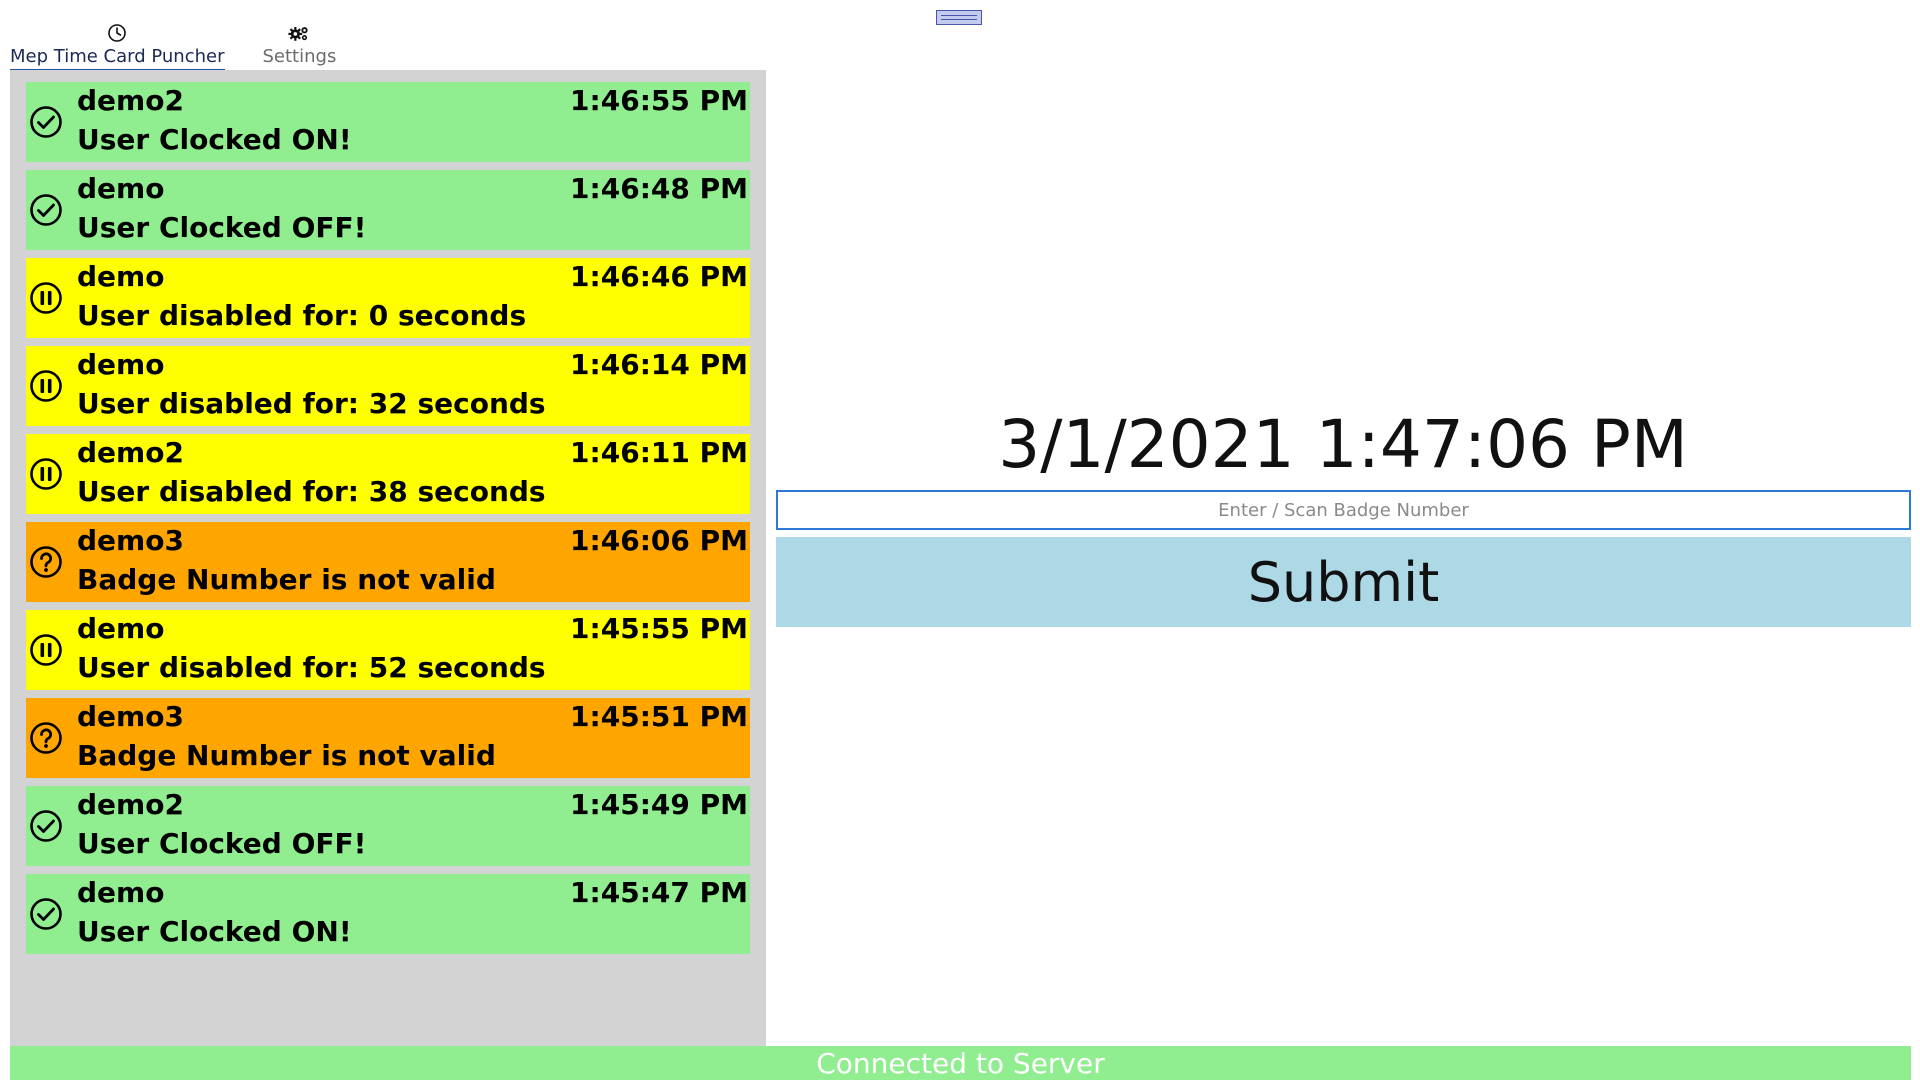 Image resolution: width=1920 pixels, height=1080 pixels. What do you see at coordinates (388, 738) in the screenshot?
I see `event-row: demo3 1:45:51 PM Badge Number is not valid` at bounding box center [388, 738].